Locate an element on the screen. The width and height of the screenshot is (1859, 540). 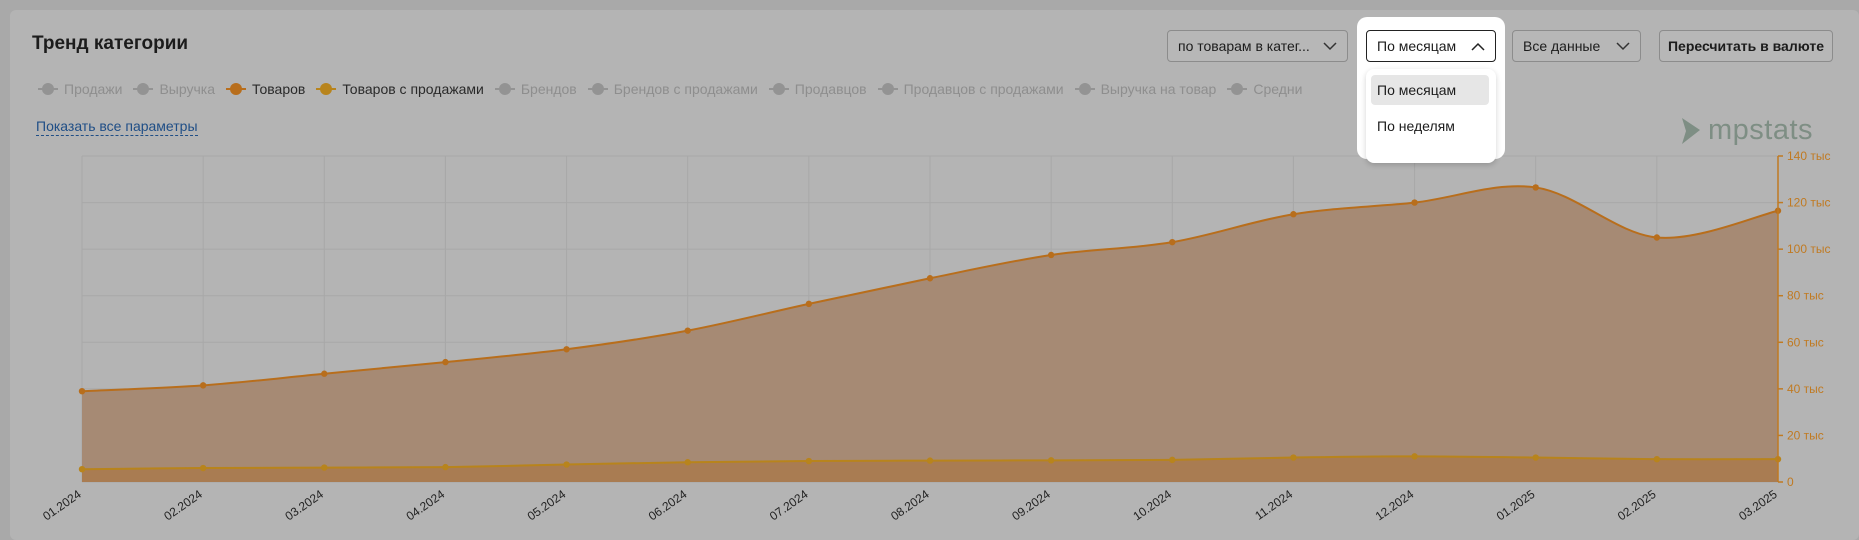
x-tick-label: 10.2024 is located at coordinates (1152, 505).